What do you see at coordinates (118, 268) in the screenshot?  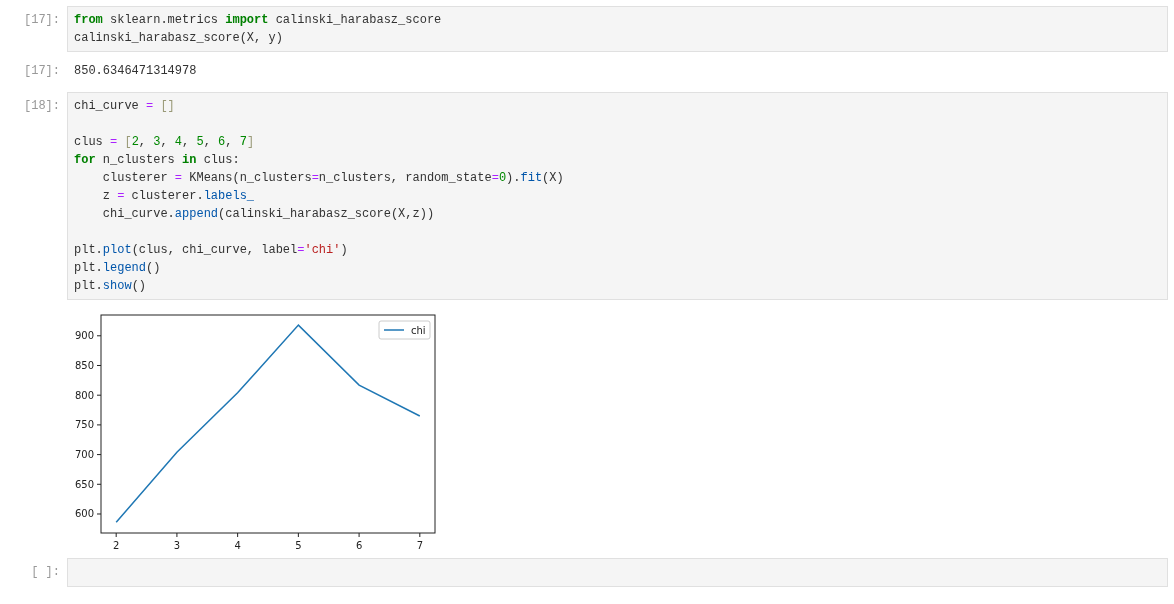 I see `code-line: plt.legend()` at bounding box center [118, 268].